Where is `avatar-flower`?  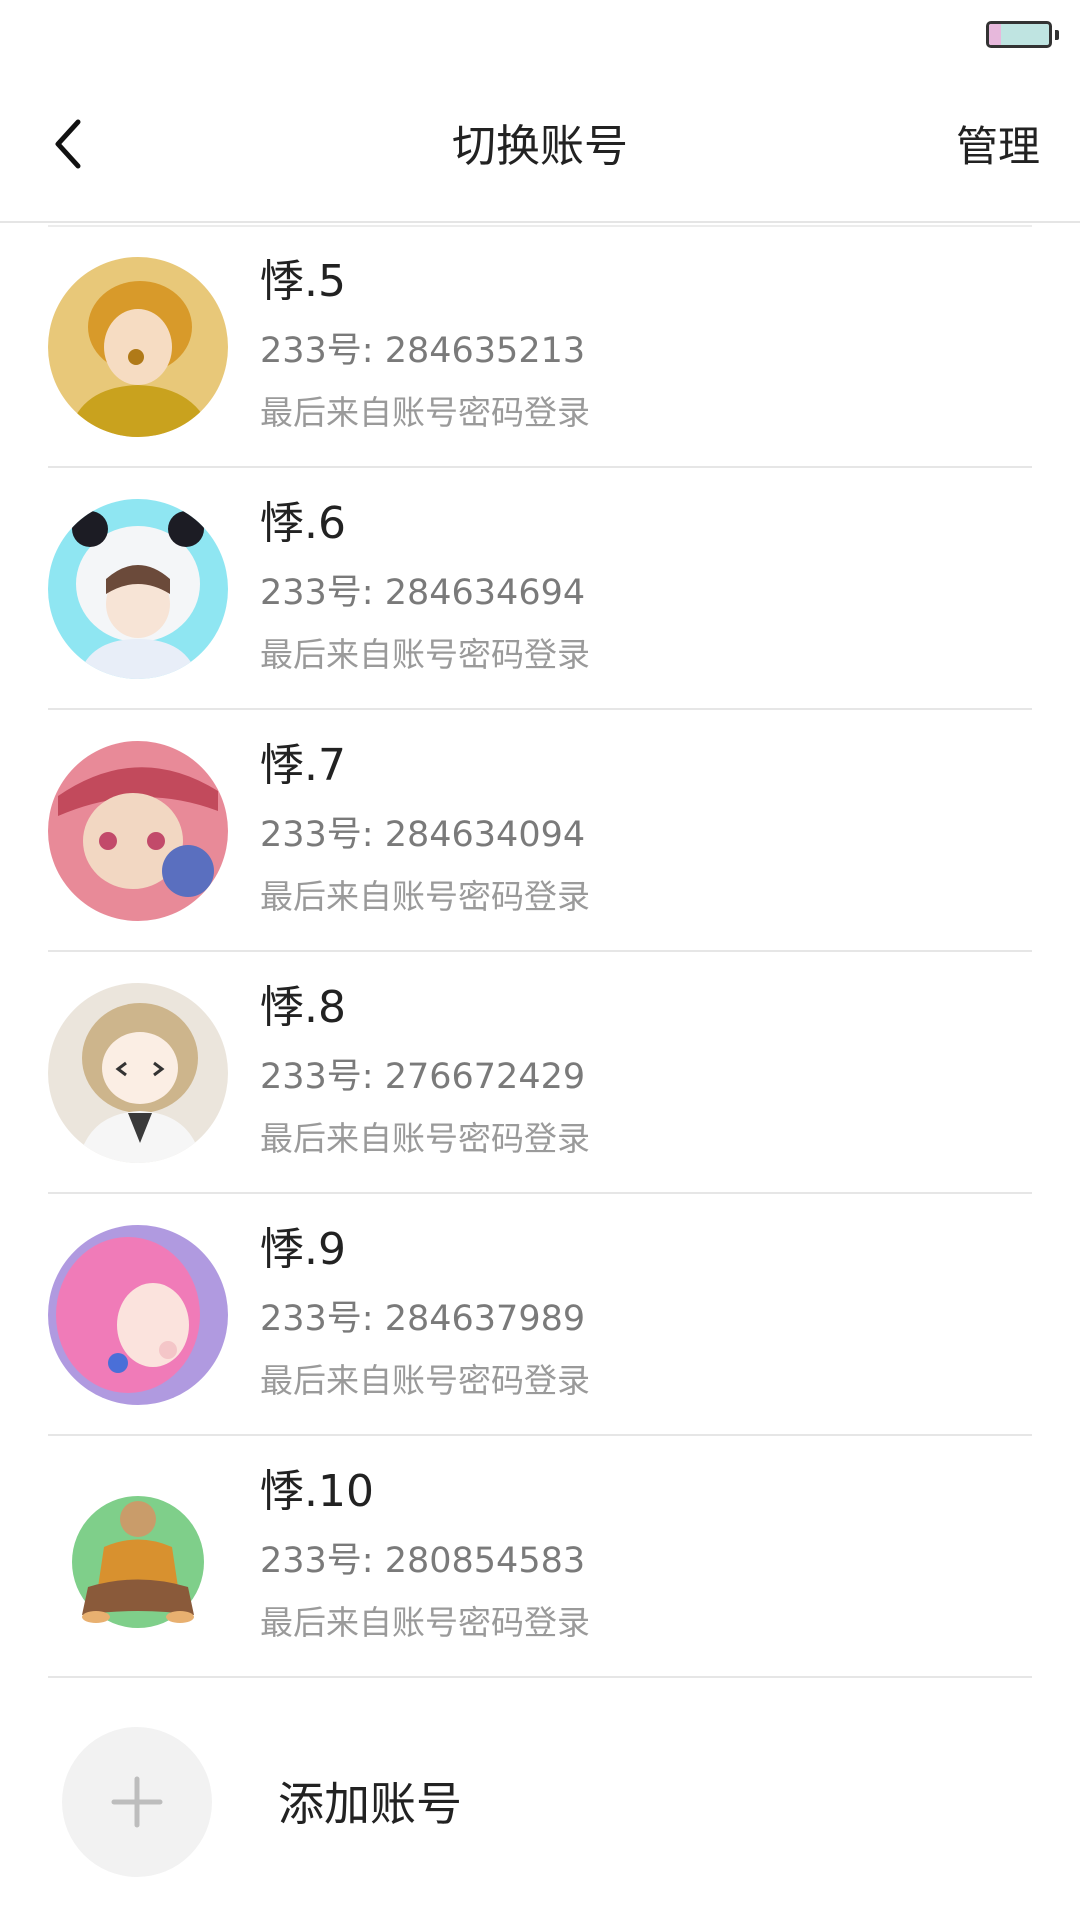
avatar-flower is located at coordinates (118, 1363).